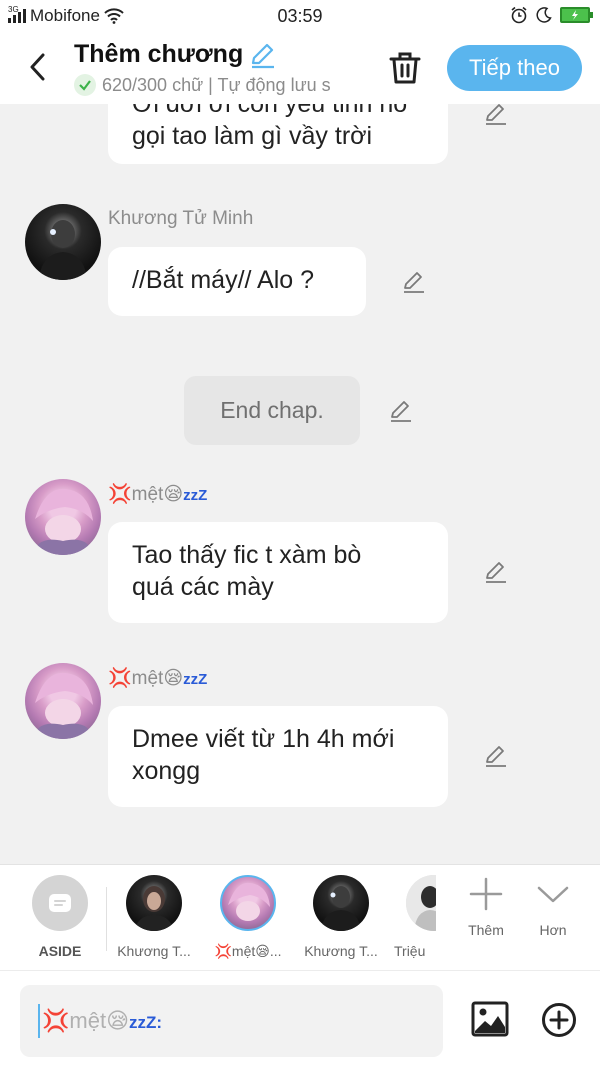 The width and height of the screenshot is (600, 1067). What do you see at coordinates (252, 136) in the screenshot?
I see `message-text: gọi tao làm gì vầy trời` at bounding box center [252, 136].